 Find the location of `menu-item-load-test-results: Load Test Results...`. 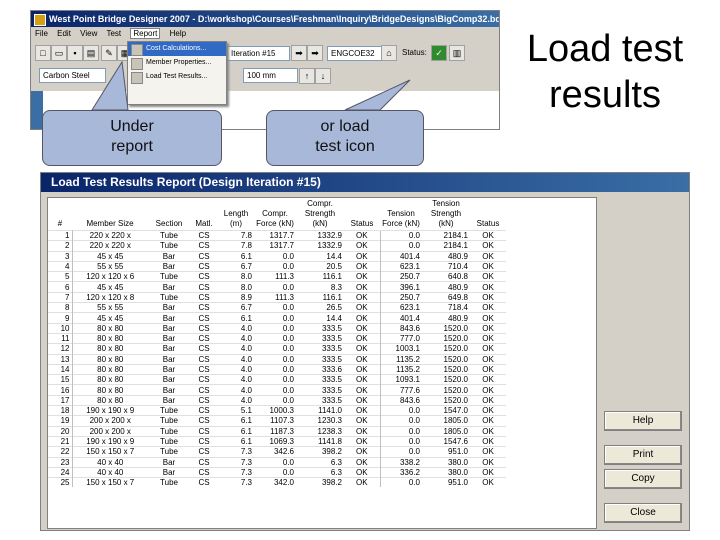

menu-item-load-test-results: Load Test Results... is located at coordinates (177, 77).